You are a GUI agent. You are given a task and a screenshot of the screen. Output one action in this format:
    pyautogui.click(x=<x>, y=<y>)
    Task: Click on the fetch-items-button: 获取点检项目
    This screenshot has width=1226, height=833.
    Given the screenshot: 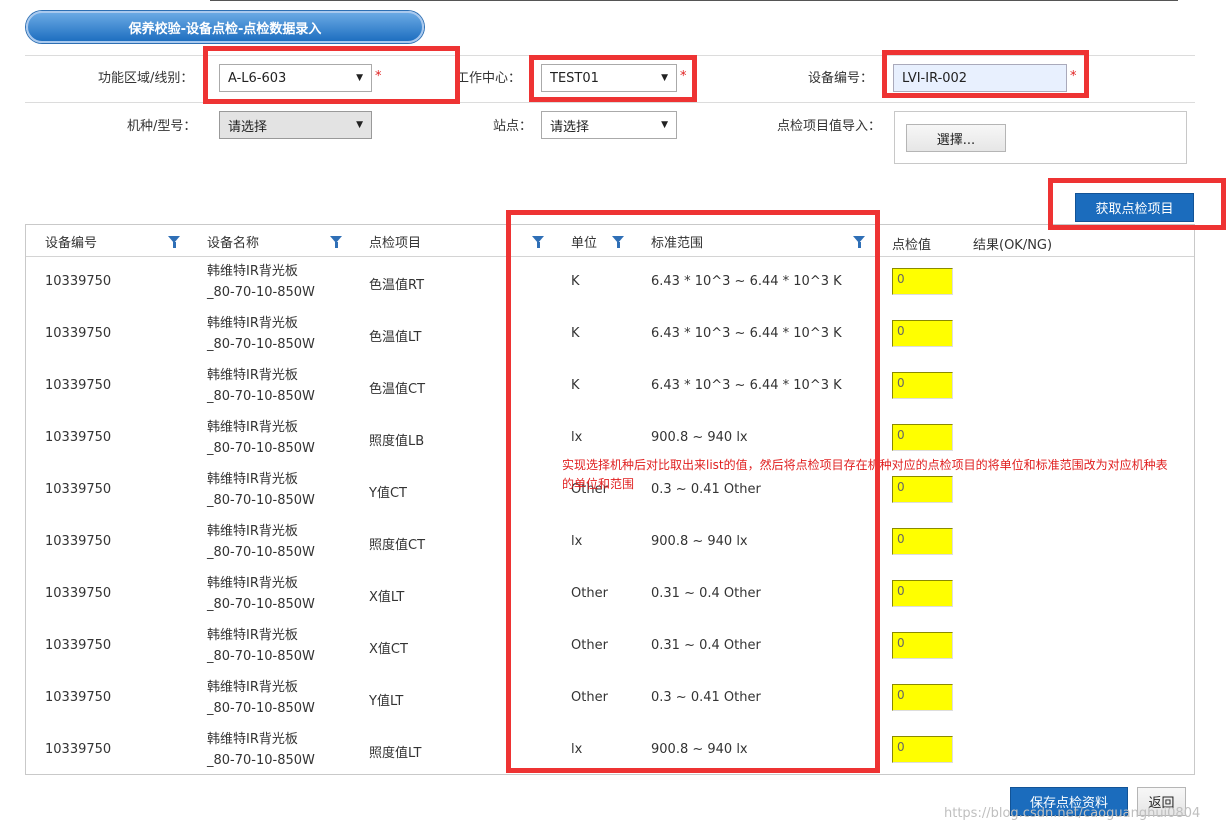 What is the action you would take?
    pyautogui.click(x=1134, y=207)
    